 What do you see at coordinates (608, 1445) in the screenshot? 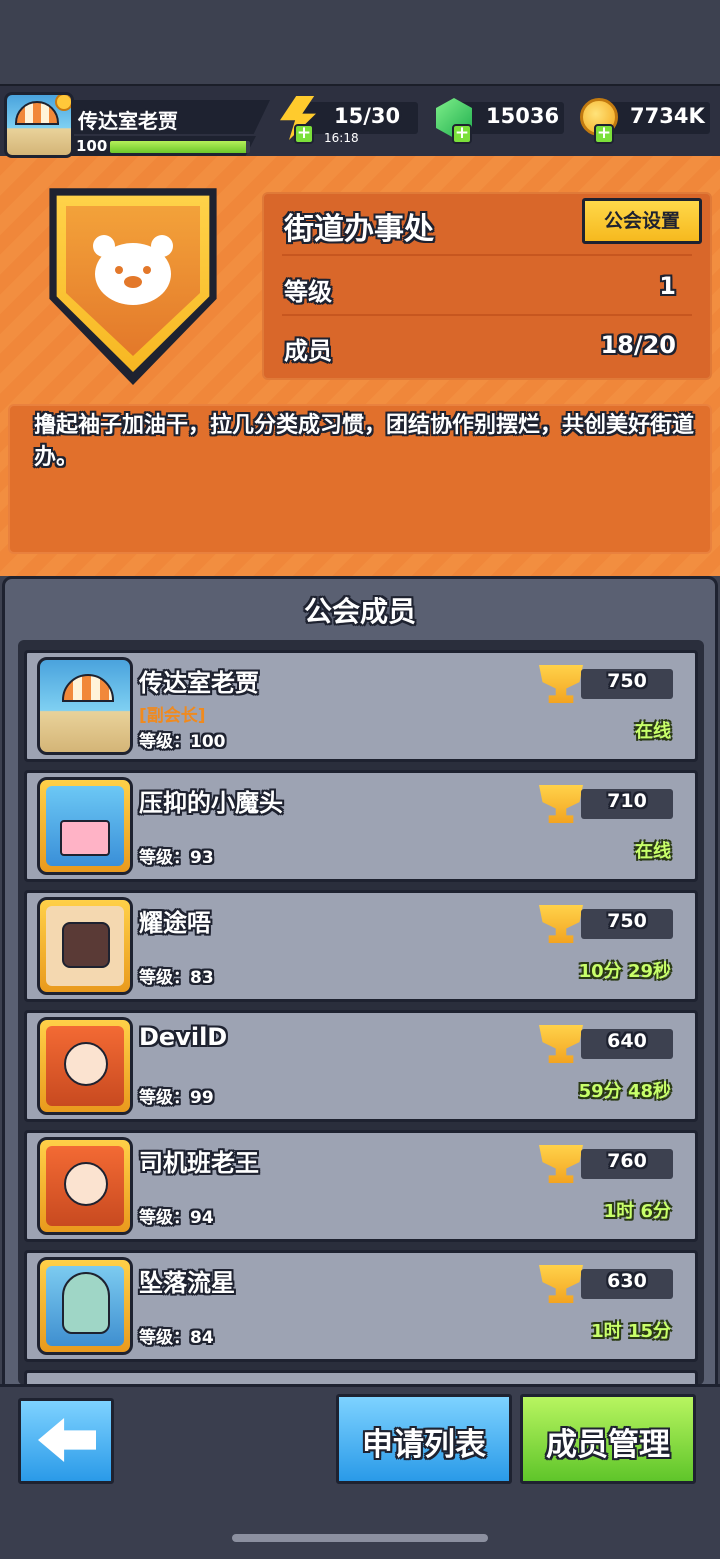
I see `member-manage-label: 成员管理` at bounding box center [608, 1445].